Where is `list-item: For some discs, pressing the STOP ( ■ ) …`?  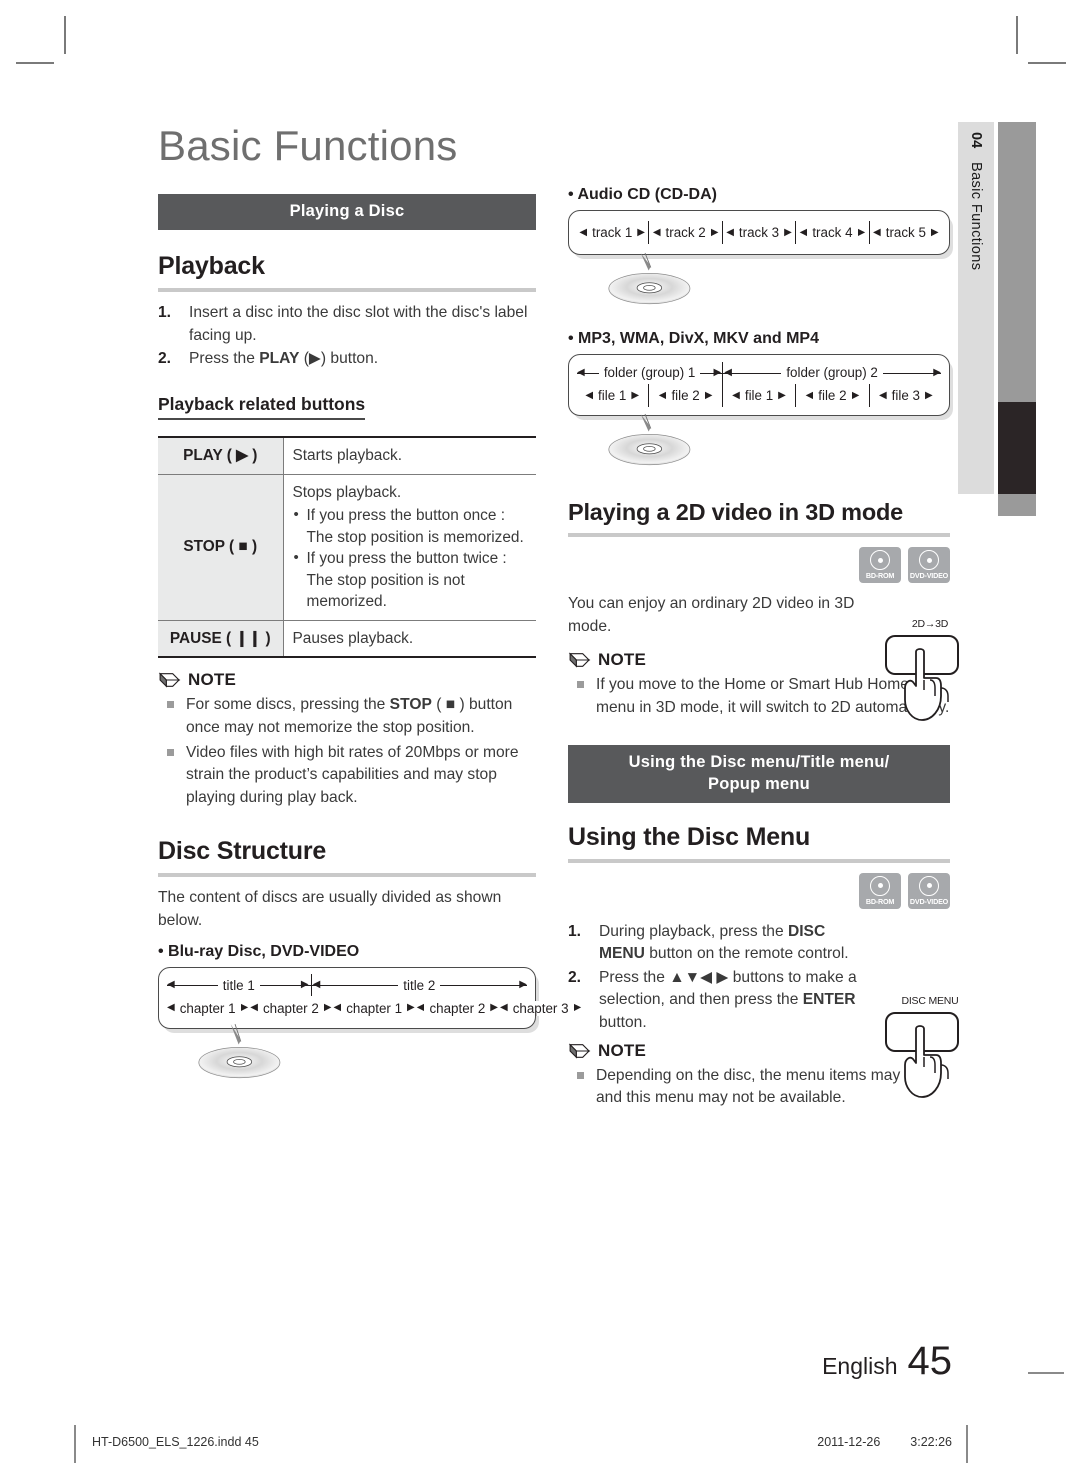
list-item: For some discs, pressing the STOP ( ■ ) … is located at coordinates (347, 716).